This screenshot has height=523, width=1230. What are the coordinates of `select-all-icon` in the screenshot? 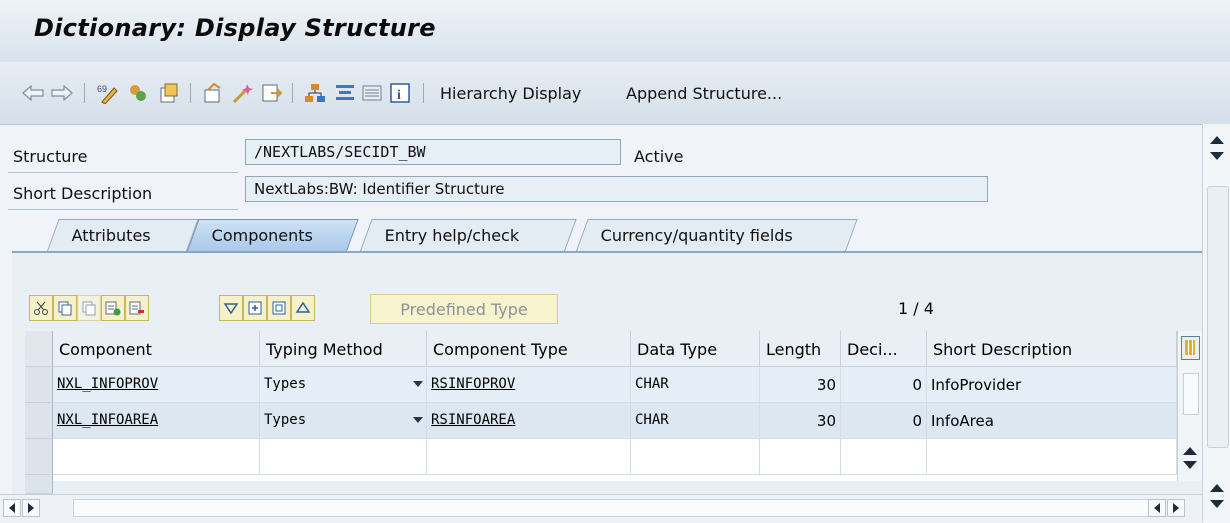 It's located at (255, 308).